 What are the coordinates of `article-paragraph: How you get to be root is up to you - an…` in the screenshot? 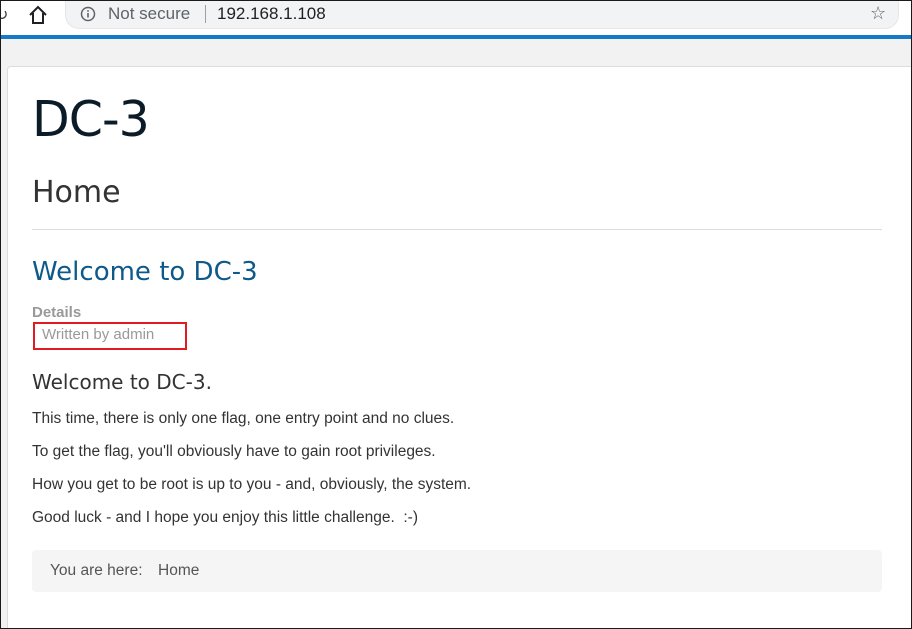 It's located at (252, 484).